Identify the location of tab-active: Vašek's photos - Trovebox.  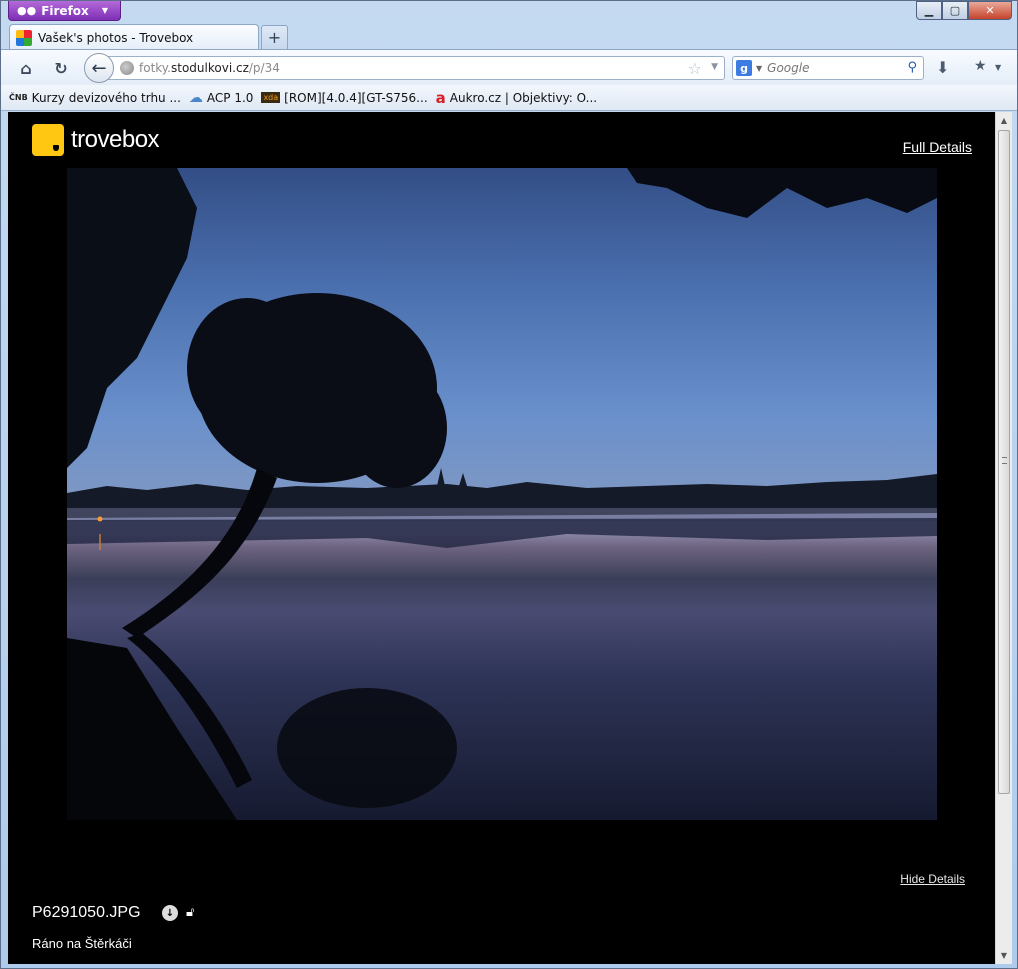
(134, 37).